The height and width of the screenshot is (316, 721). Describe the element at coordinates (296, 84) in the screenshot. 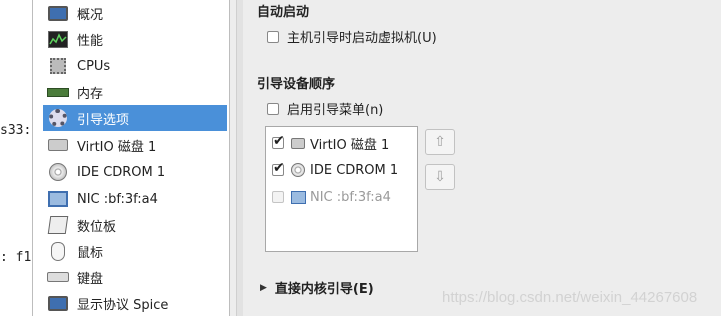

I see `boot-order-title: 引导设备顺序` at that location.